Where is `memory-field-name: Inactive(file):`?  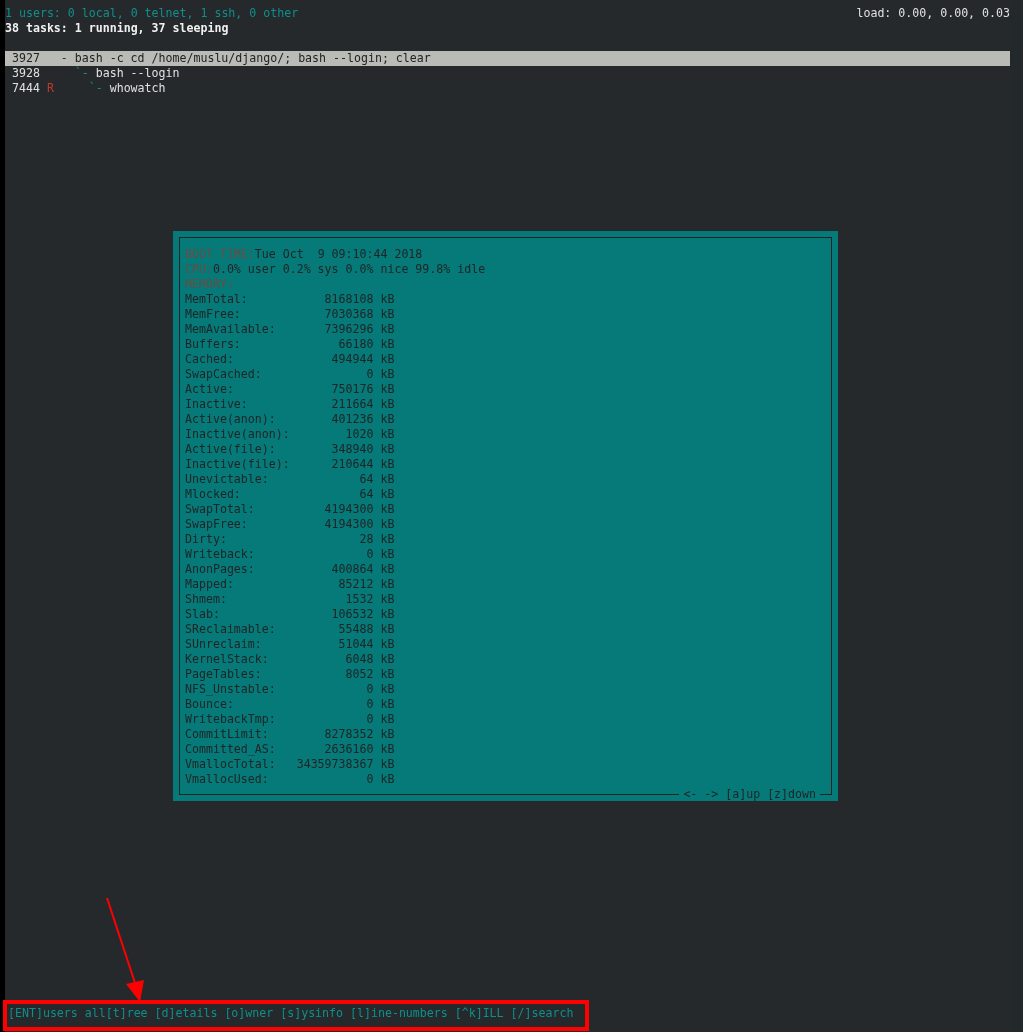 memory-field-name: Inactive(file): is located at coordinates (238, 464).